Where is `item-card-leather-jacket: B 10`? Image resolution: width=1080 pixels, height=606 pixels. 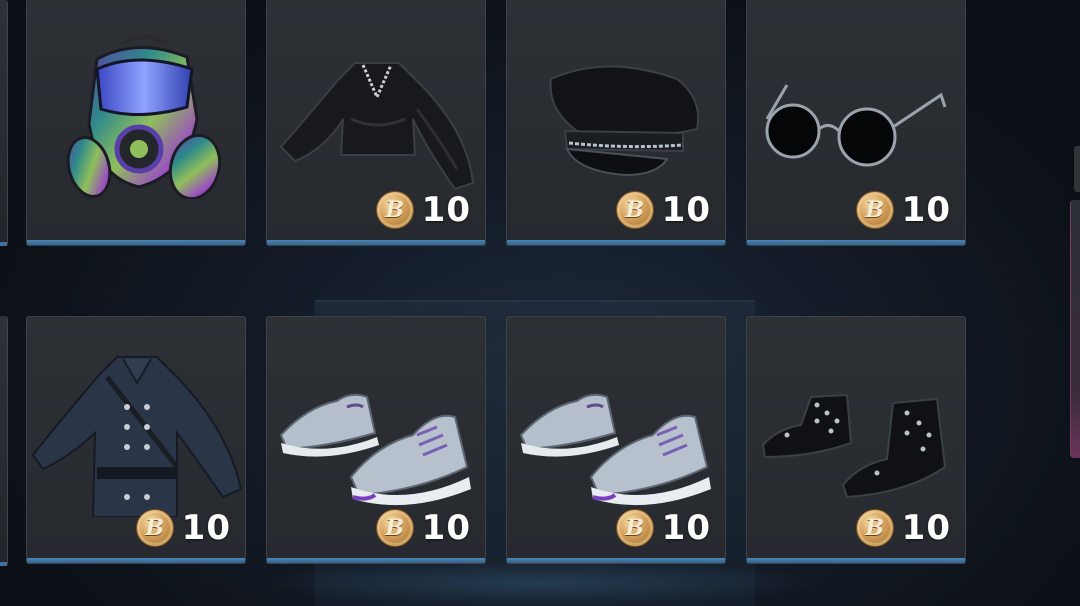 item-card-leather-jacket: B 10 is located at coordinates (376, 123).